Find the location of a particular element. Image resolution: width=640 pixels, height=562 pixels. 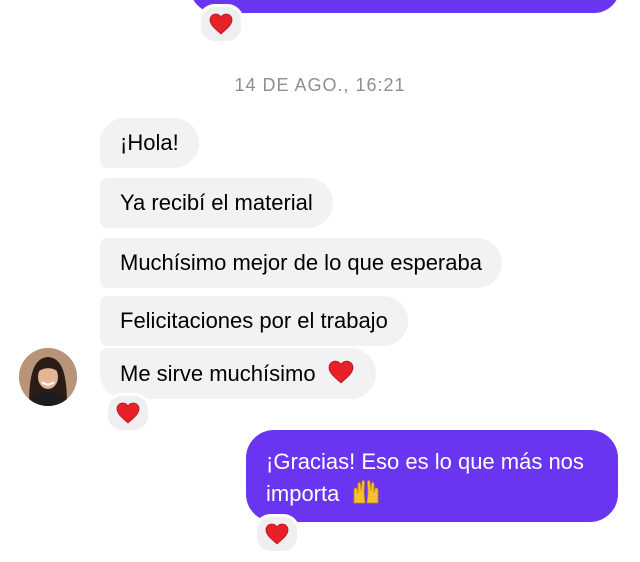

message-text: importa is located at coordinates (303, 493).